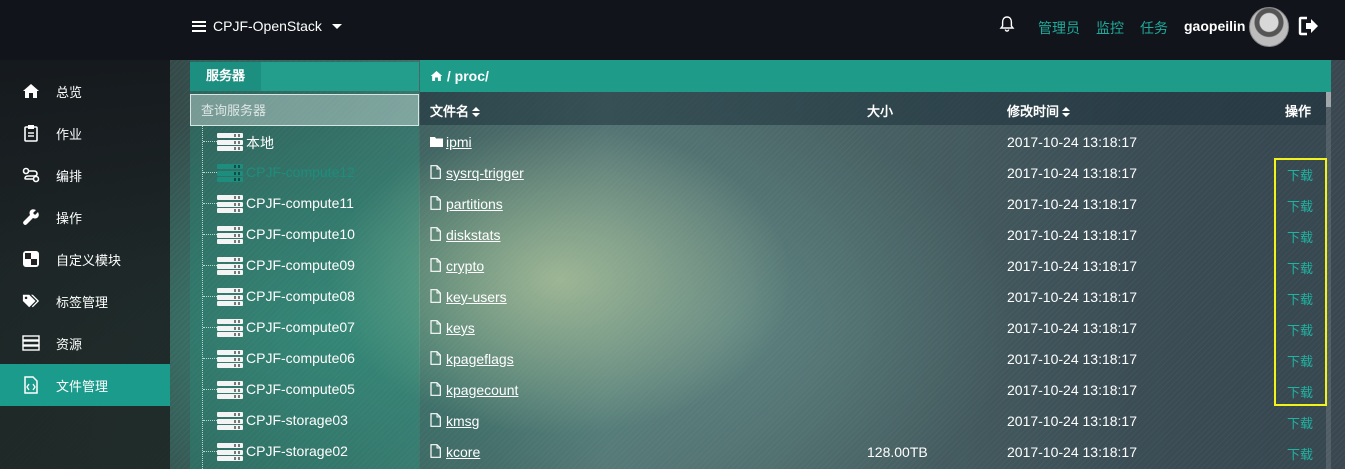 The image size is (1345, 469). Describe the element at coordinates (267, 26) in the screenshot. I see `project-switcher: CPJF-OpenStack` at that location.